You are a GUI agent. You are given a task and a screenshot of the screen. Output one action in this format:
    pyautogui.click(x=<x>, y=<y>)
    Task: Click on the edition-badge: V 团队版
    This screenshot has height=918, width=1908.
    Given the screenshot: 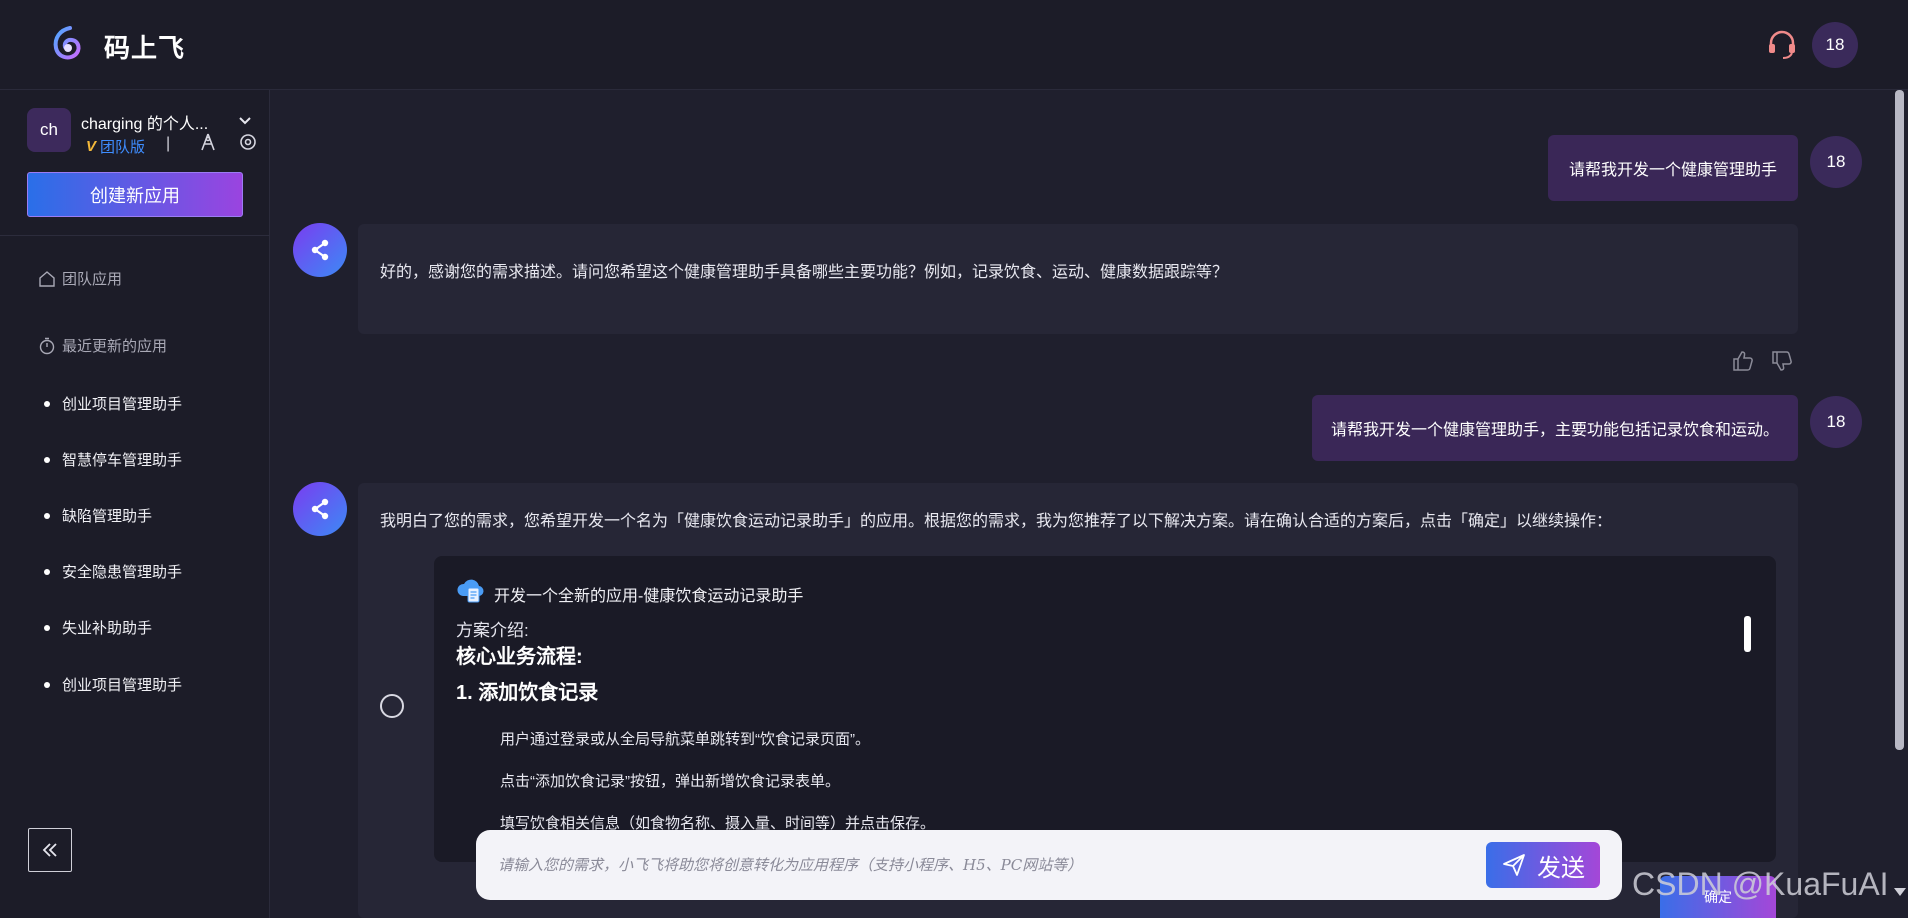 What is the action you would take?
    pyautogui.click(x=115, y=146)
    